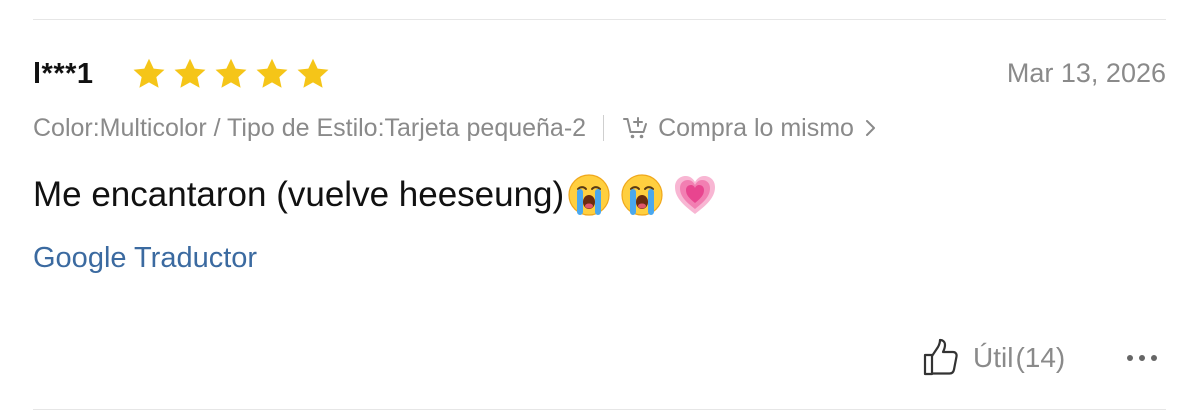 This screenshot has height=415, width=1199. What do you see at coordinates (1142, 358) in the screenshot?
I see `more-dots-icon` at bounding box center [1142, 358].